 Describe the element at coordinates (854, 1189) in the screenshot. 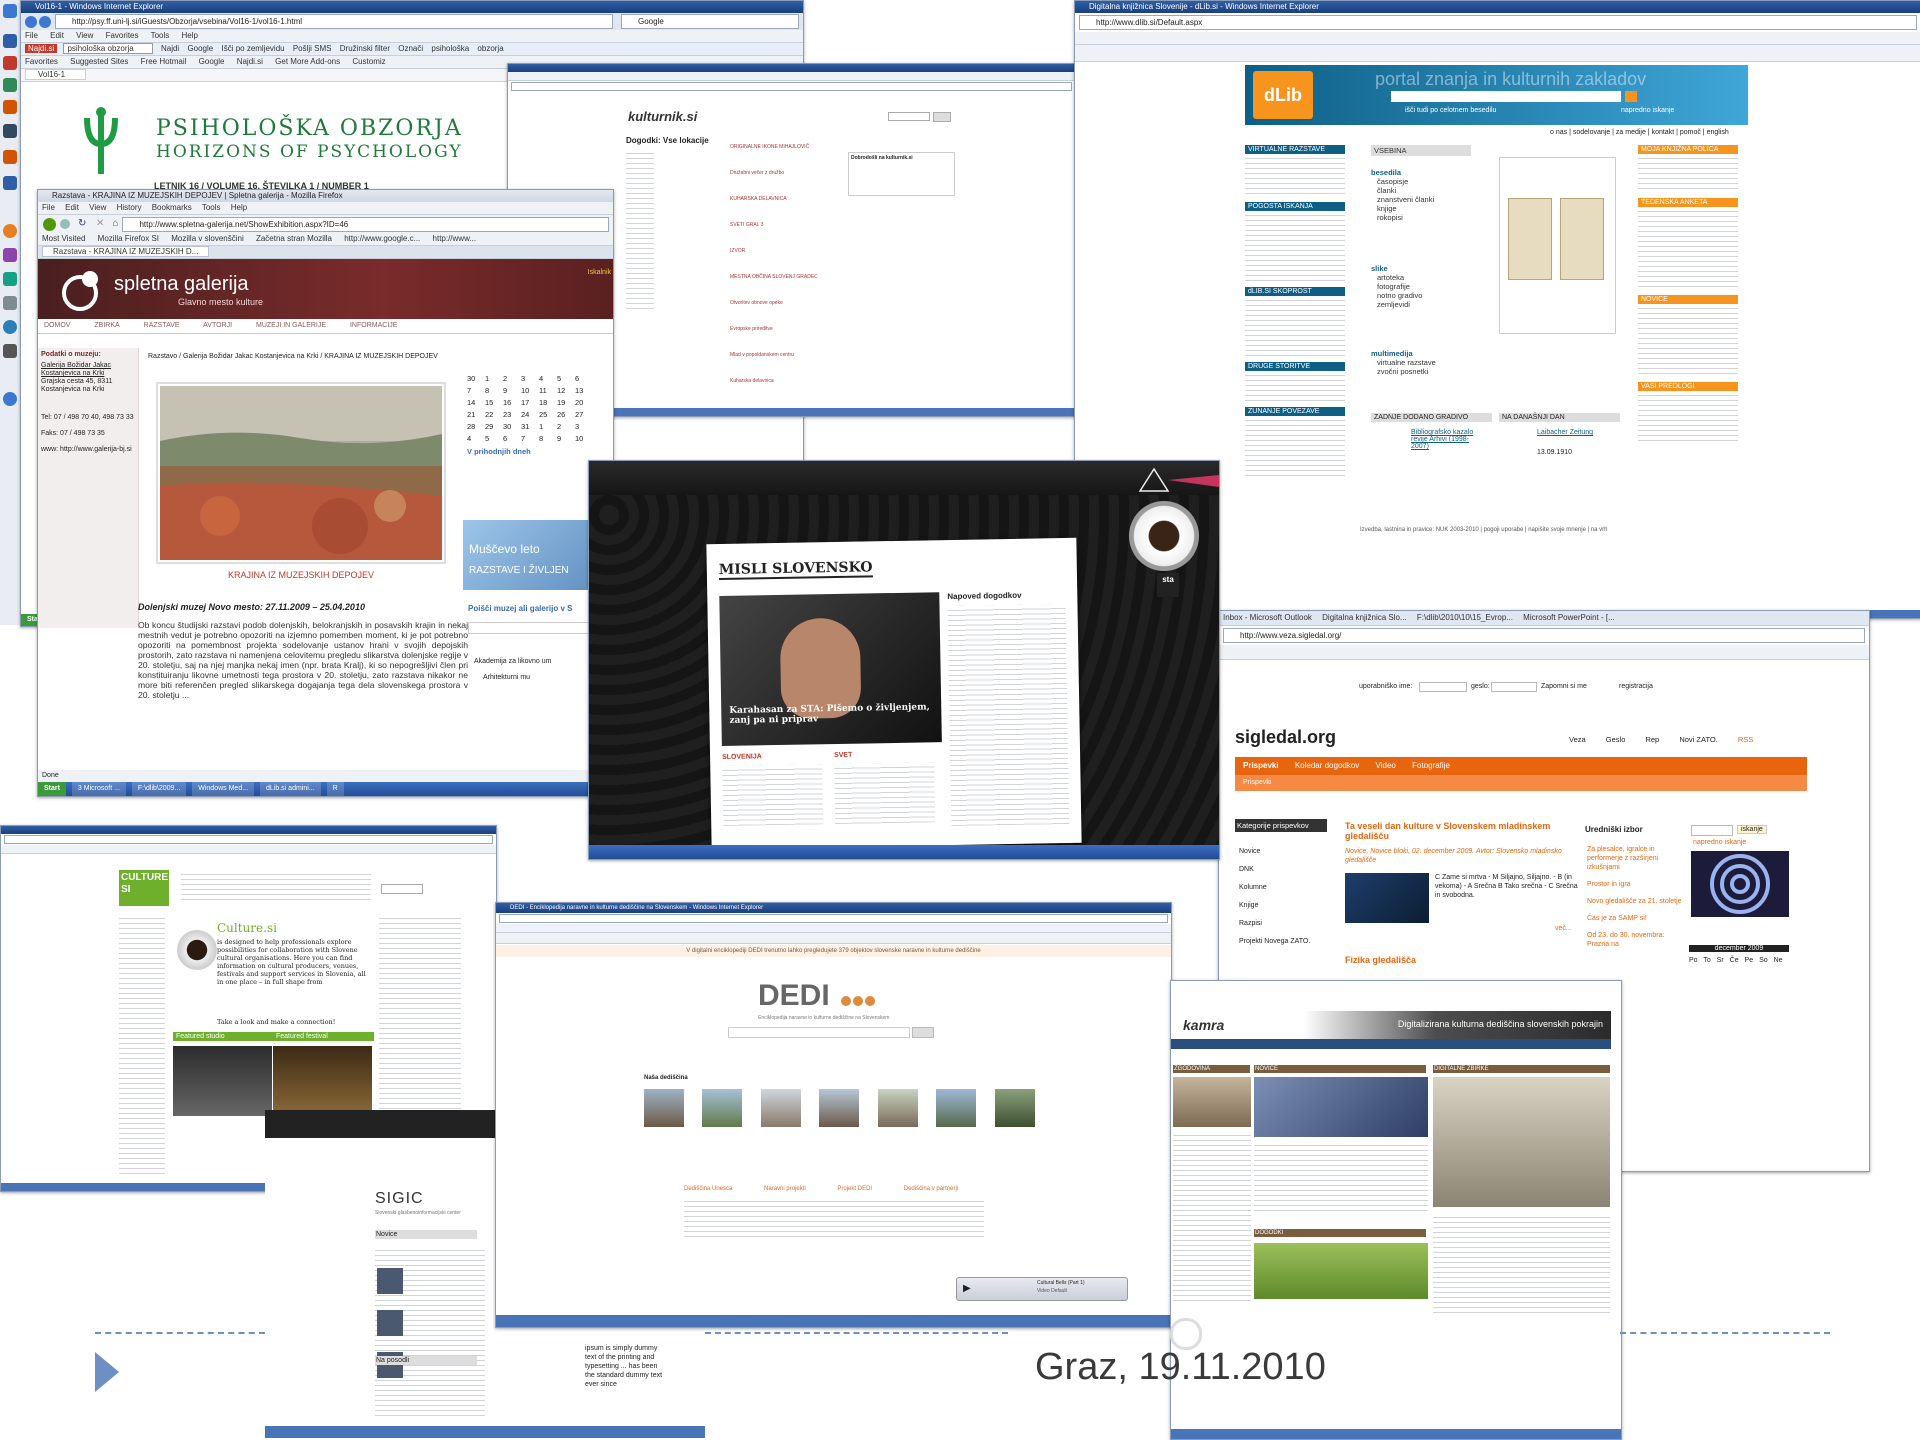

I see `link-column-head: Projekt DEDI` at that location.